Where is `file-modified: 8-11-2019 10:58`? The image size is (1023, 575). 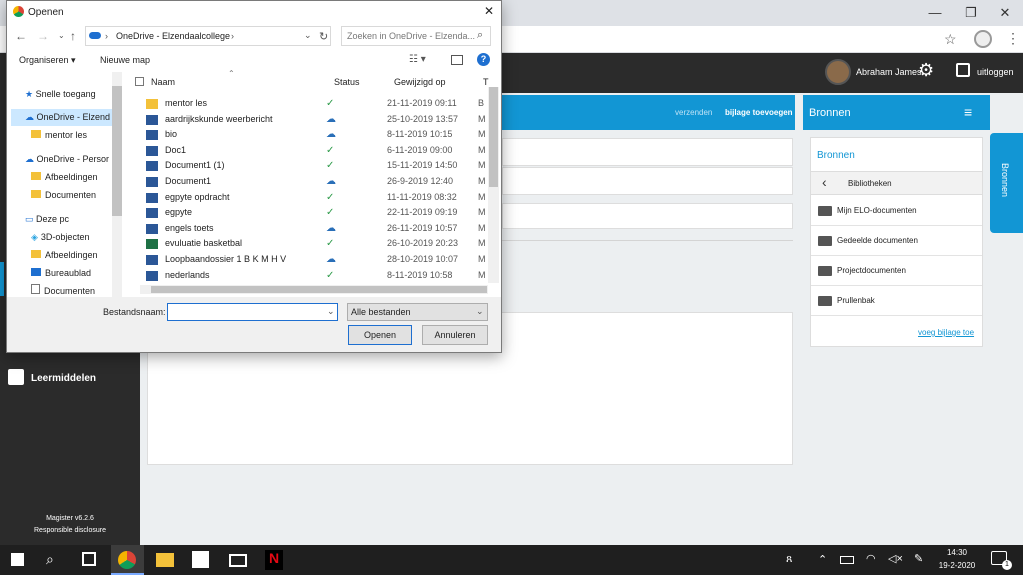 file-modified: 8-11-2019 10:58 is located at coordinates (420, 274).